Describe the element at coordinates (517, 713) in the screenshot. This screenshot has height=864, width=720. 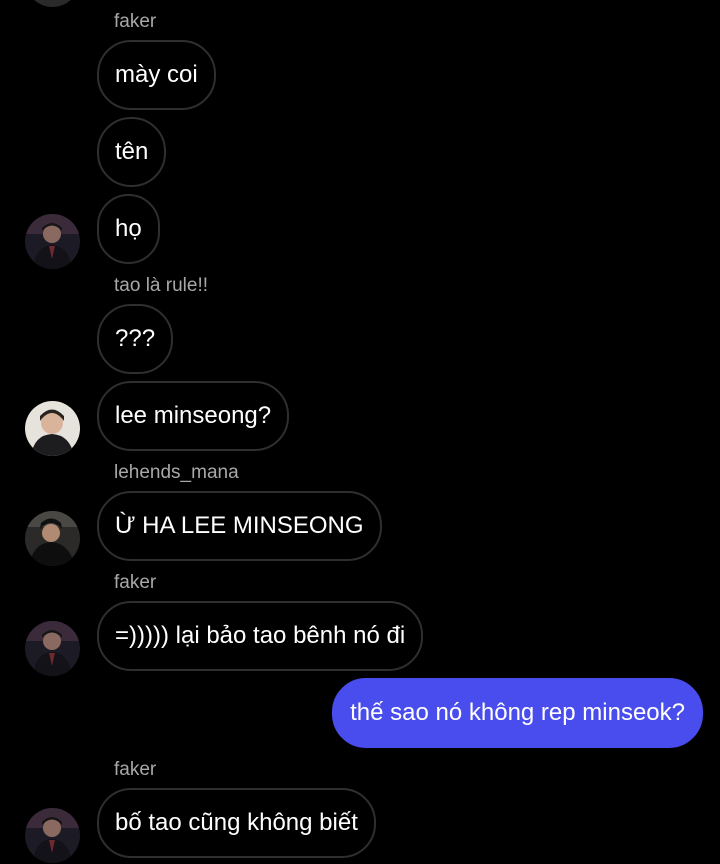
I see `outgoing-message-bubble: thế sao nó không rep minseok?` at that location.